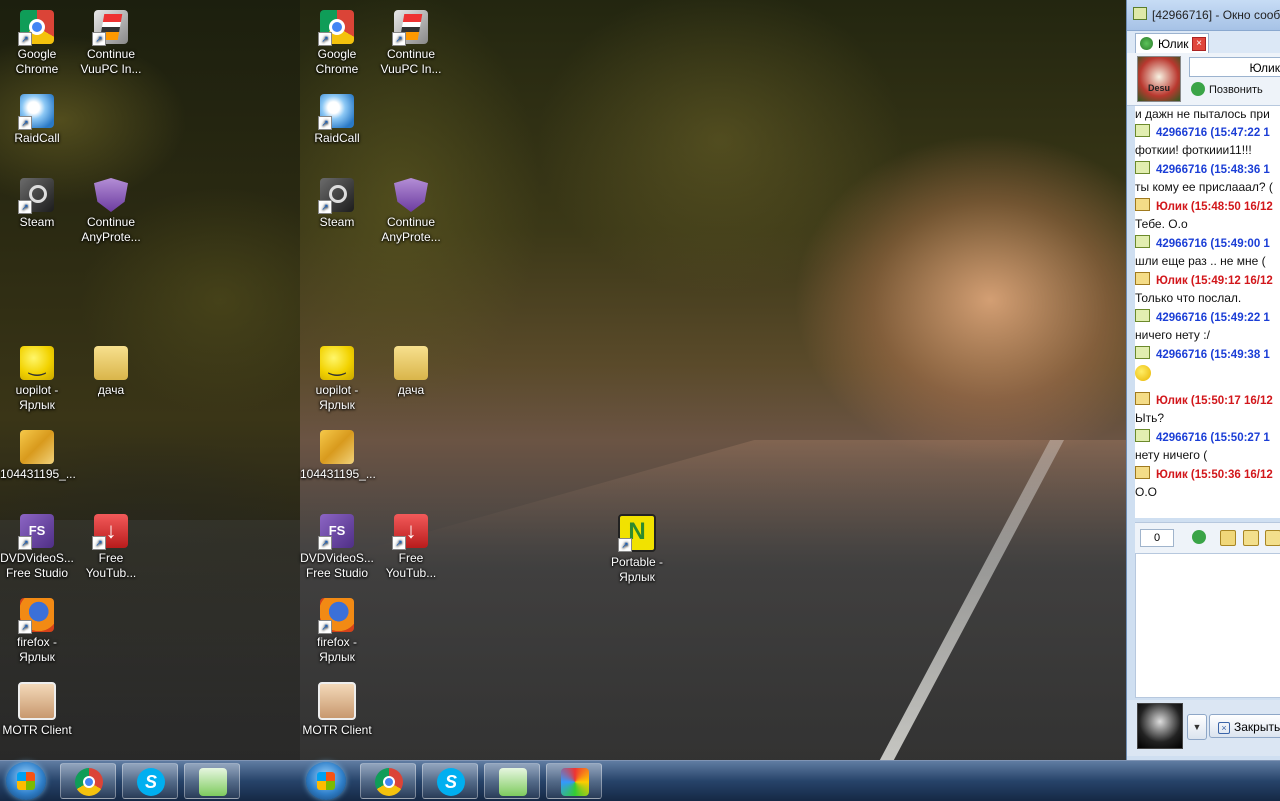 This screenshot has height=801, width=1280. Describe the element at coordinates (1157, 538) in the screenshot. I see `char-counter: 0` at that location.